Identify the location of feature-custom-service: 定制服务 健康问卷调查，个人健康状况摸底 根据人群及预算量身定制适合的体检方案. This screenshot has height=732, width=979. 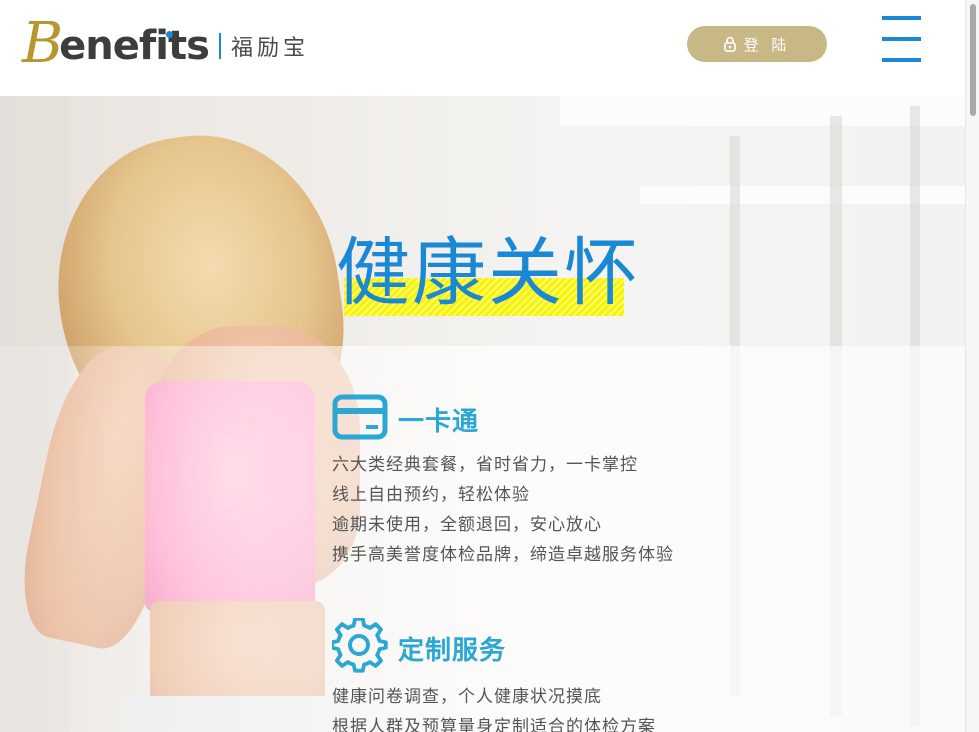
(493, 674).